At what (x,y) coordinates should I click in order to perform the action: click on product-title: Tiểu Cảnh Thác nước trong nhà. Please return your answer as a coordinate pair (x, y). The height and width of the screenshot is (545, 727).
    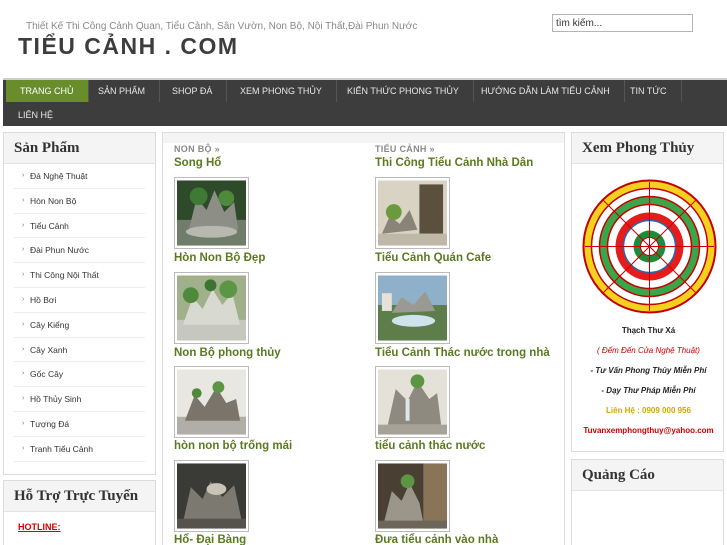
    Looking at the image, I should click on (462, 353).